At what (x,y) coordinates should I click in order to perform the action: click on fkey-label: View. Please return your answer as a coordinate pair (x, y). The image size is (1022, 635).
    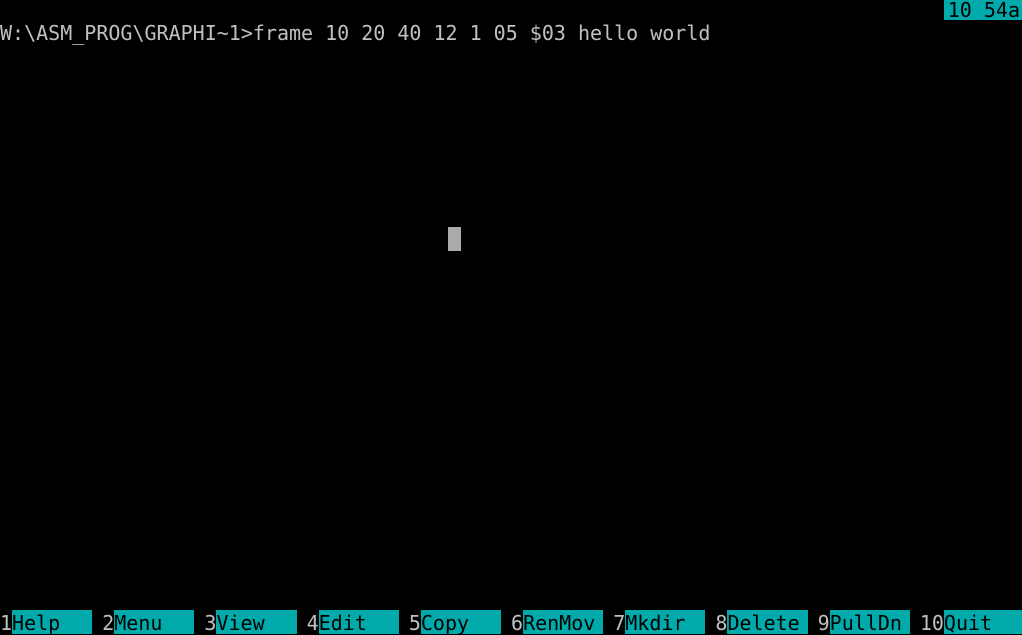
    Looking at the image, I should click on (256, 622).